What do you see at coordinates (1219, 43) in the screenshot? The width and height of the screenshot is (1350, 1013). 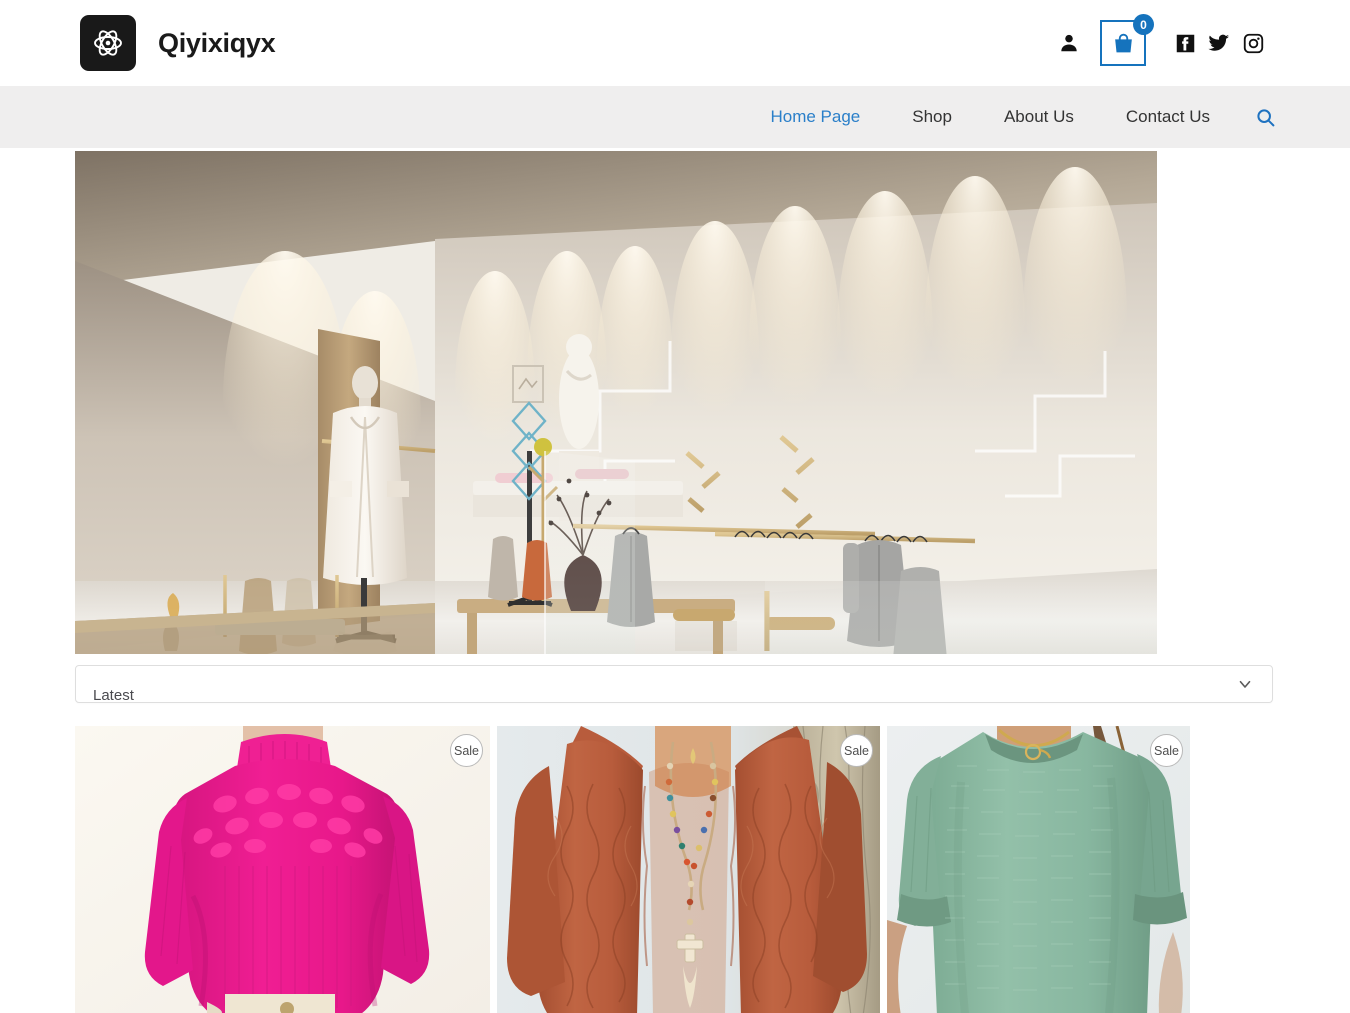 I see `twitter-icon` at bounding box center [1219, 43].